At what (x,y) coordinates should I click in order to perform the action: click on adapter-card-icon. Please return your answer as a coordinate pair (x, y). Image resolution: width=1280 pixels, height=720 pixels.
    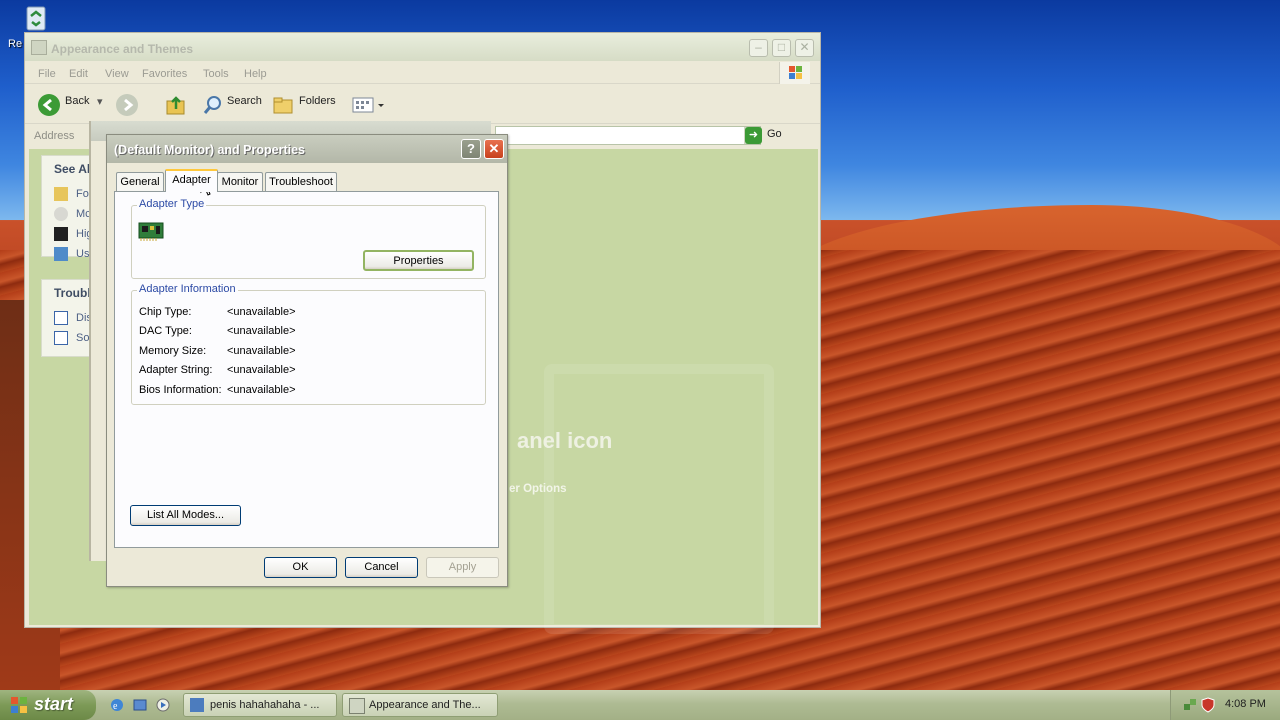
    Looking at the image, I should click on (151, 231).